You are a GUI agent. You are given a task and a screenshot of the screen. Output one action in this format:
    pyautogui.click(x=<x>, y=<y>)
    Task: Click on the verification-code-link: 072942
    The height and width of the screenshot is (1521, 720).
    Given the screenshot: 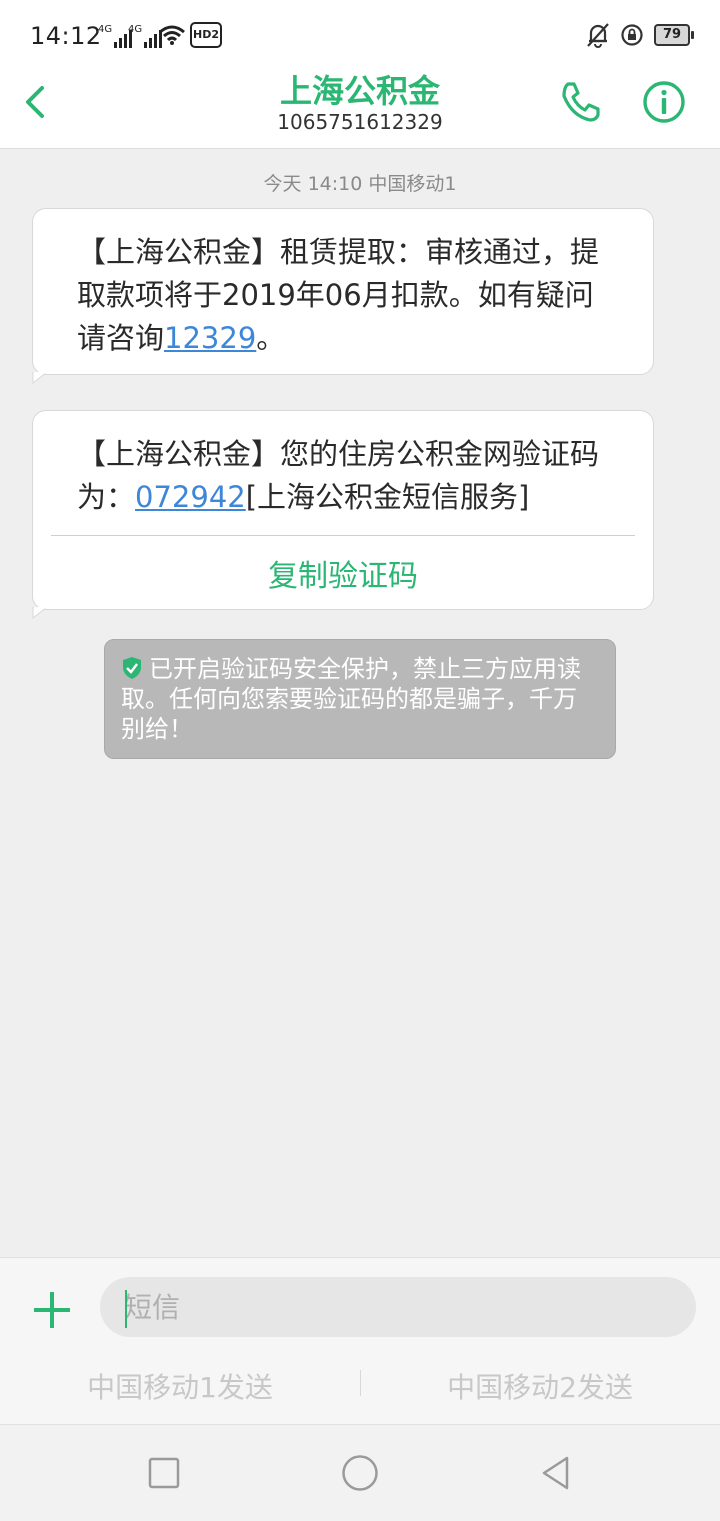 What is the action you would take?
    pyautogui.click(x=190, y=497)
    